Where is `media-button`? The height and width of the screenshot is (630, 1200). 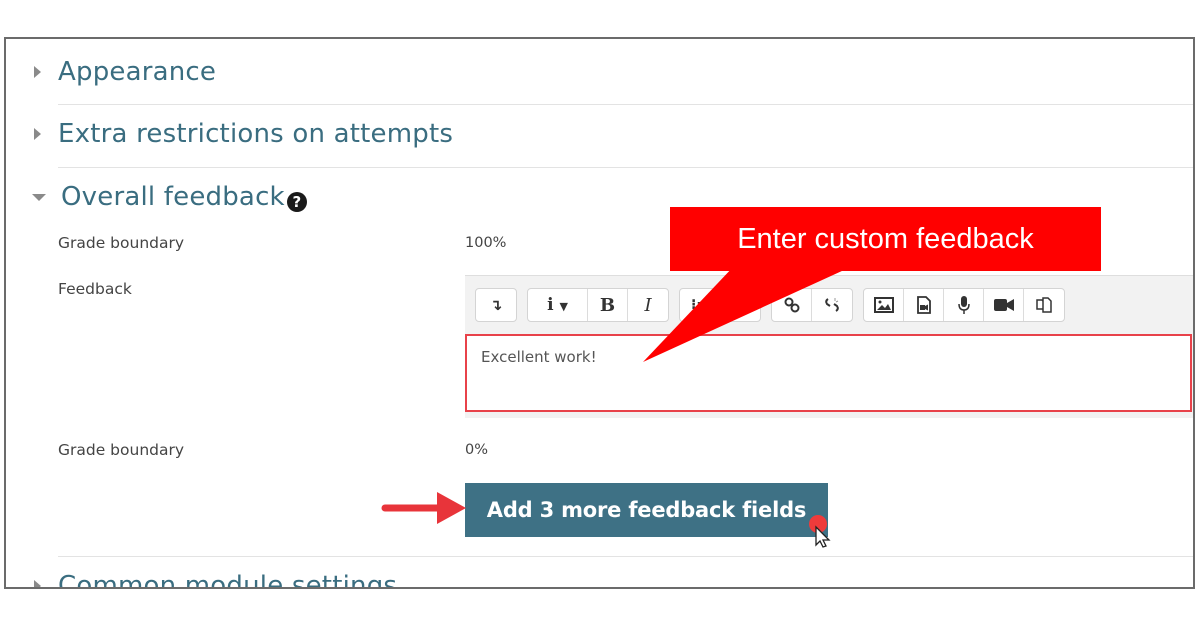
media-button is located at coordinates (924, 305).